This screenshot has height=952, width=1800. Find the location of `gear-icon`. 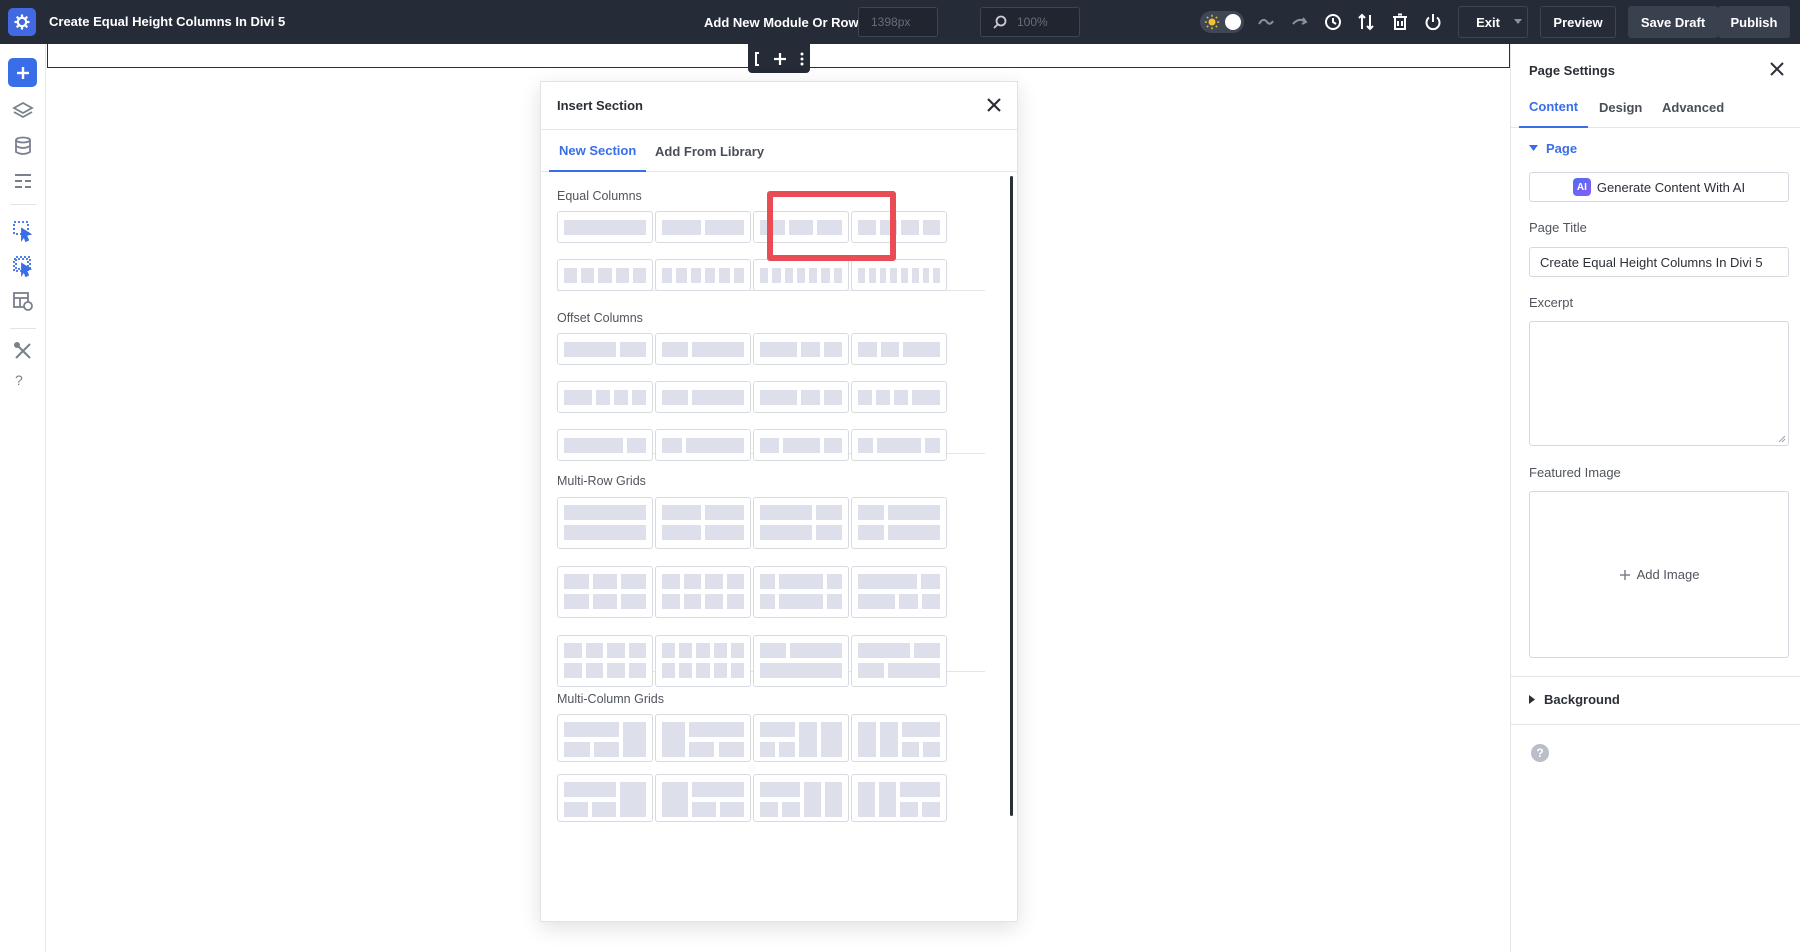

gear-icon is located at coordinates (22, 22).